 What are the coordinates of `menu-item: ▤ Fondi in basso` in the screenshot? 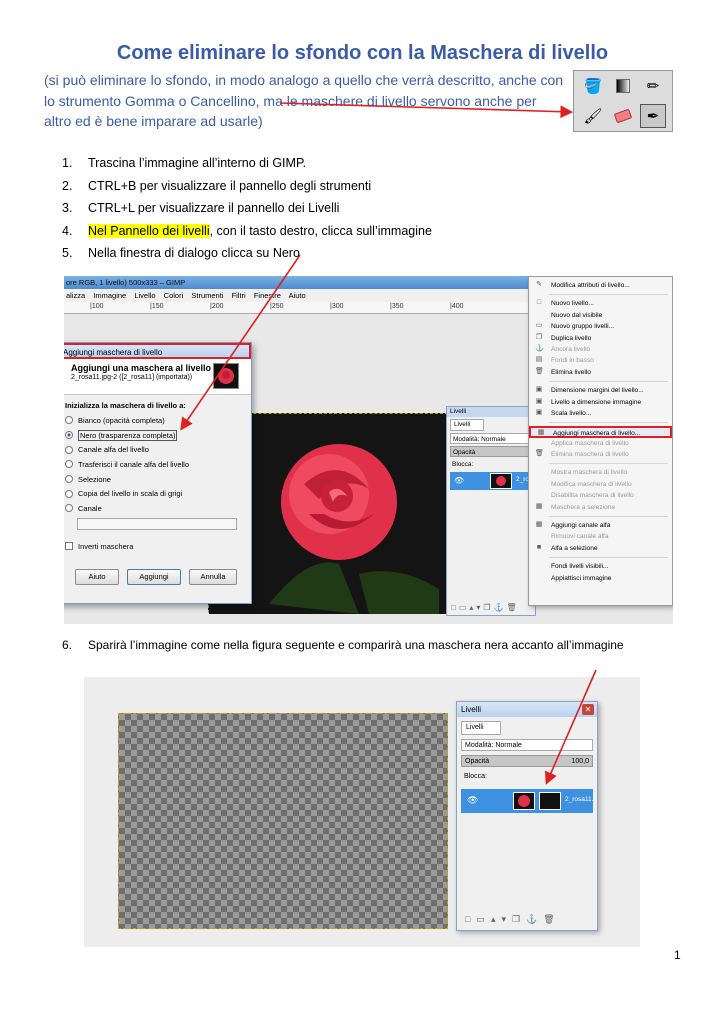 It's located at (600, 360).